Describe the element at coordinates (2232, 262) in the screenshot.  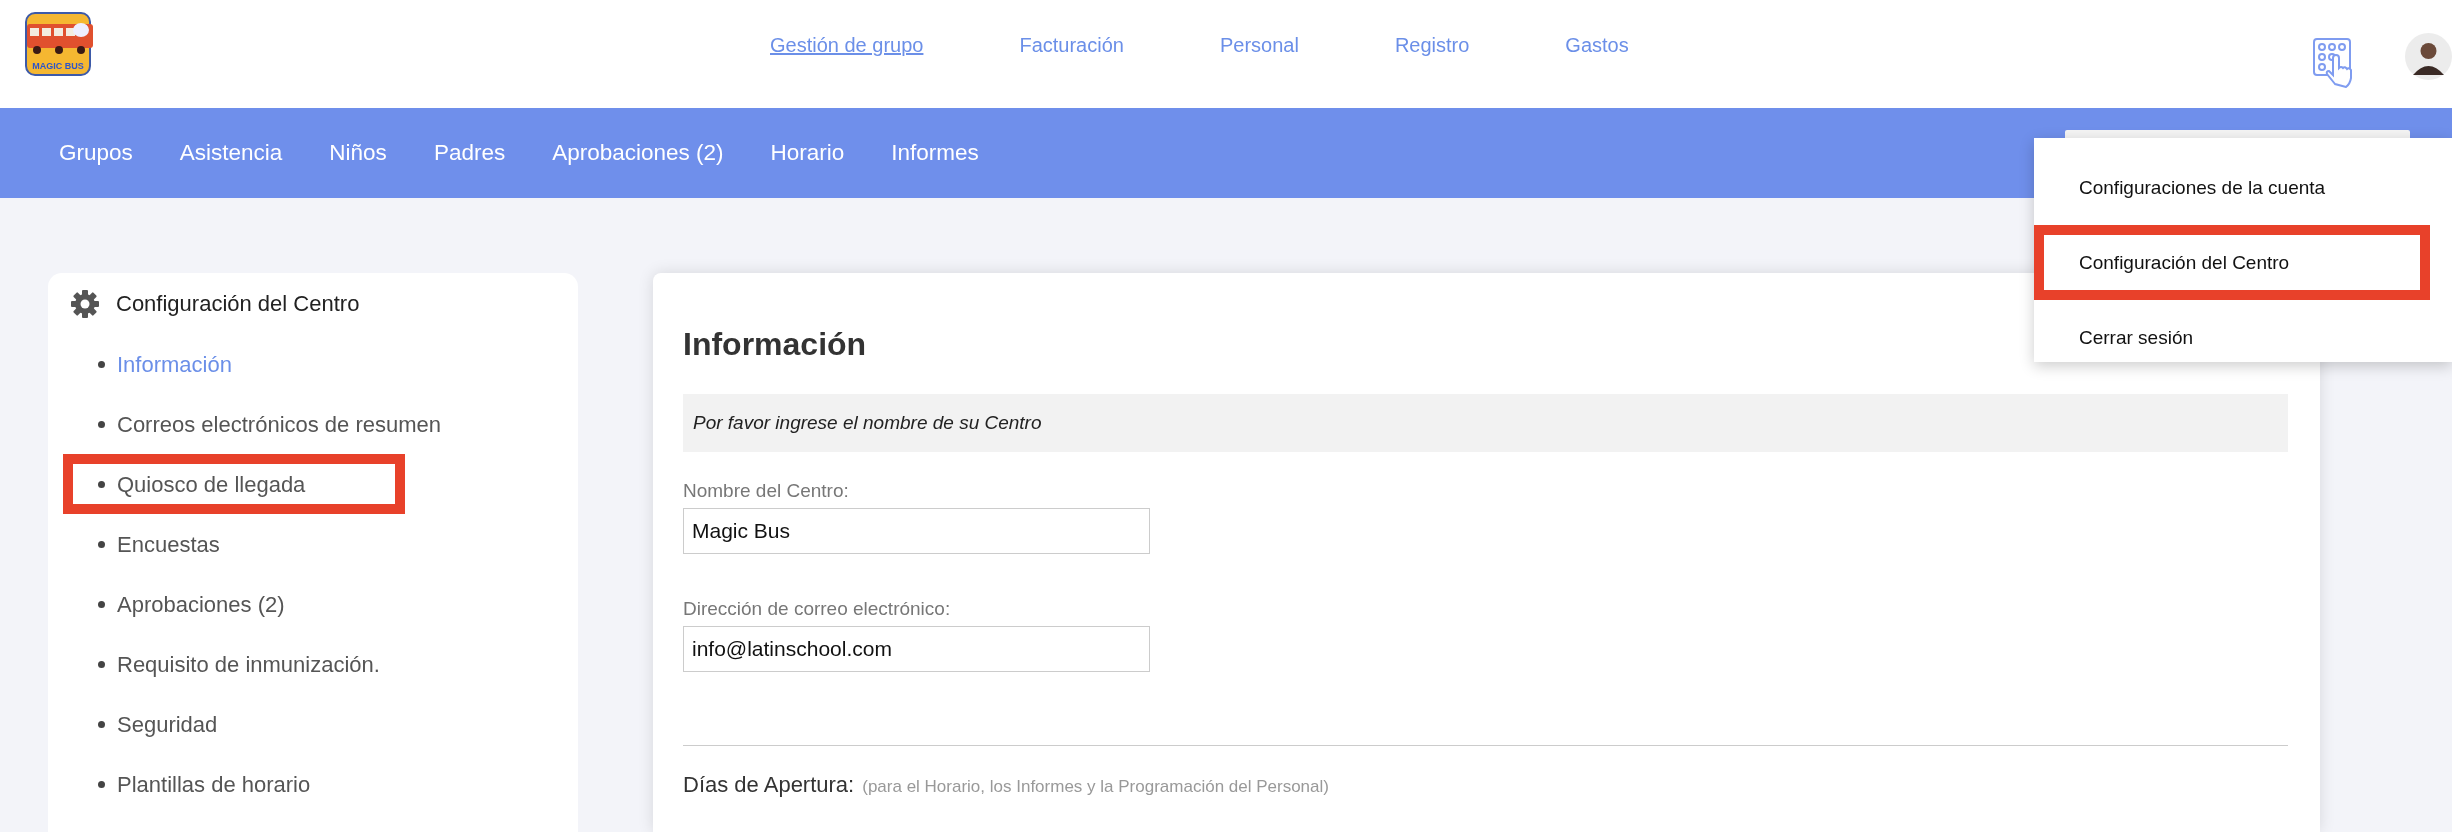
I see `menu-item: Configuración del Centro` at that location.